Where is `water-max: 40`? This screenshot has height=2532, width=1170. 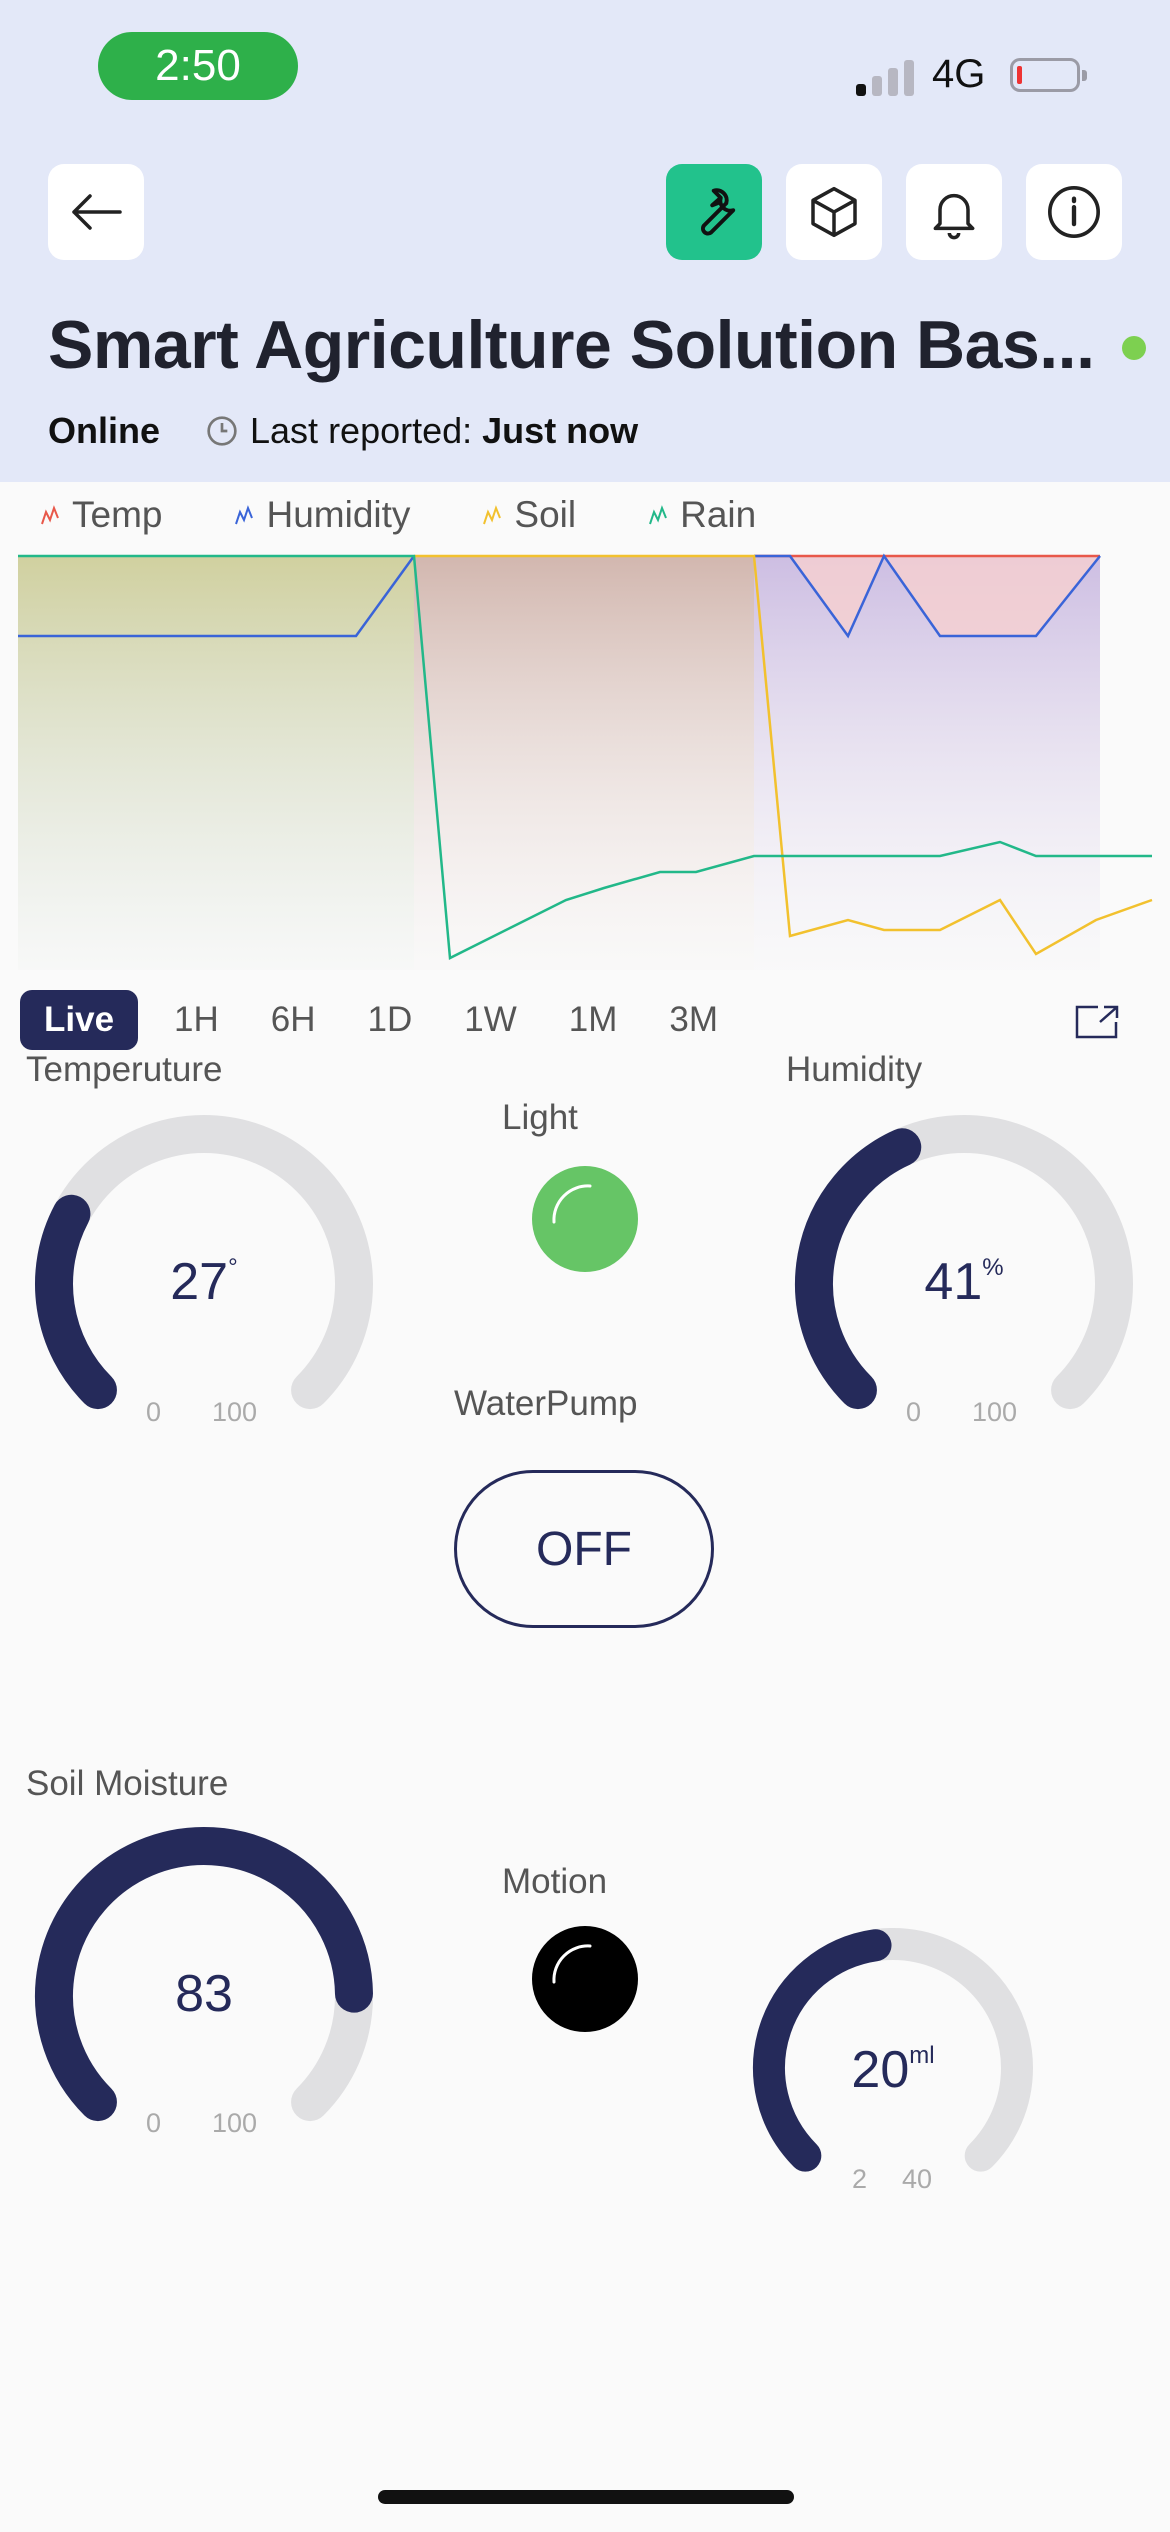
water-max: 40 is located at coordinates (917, 2179).